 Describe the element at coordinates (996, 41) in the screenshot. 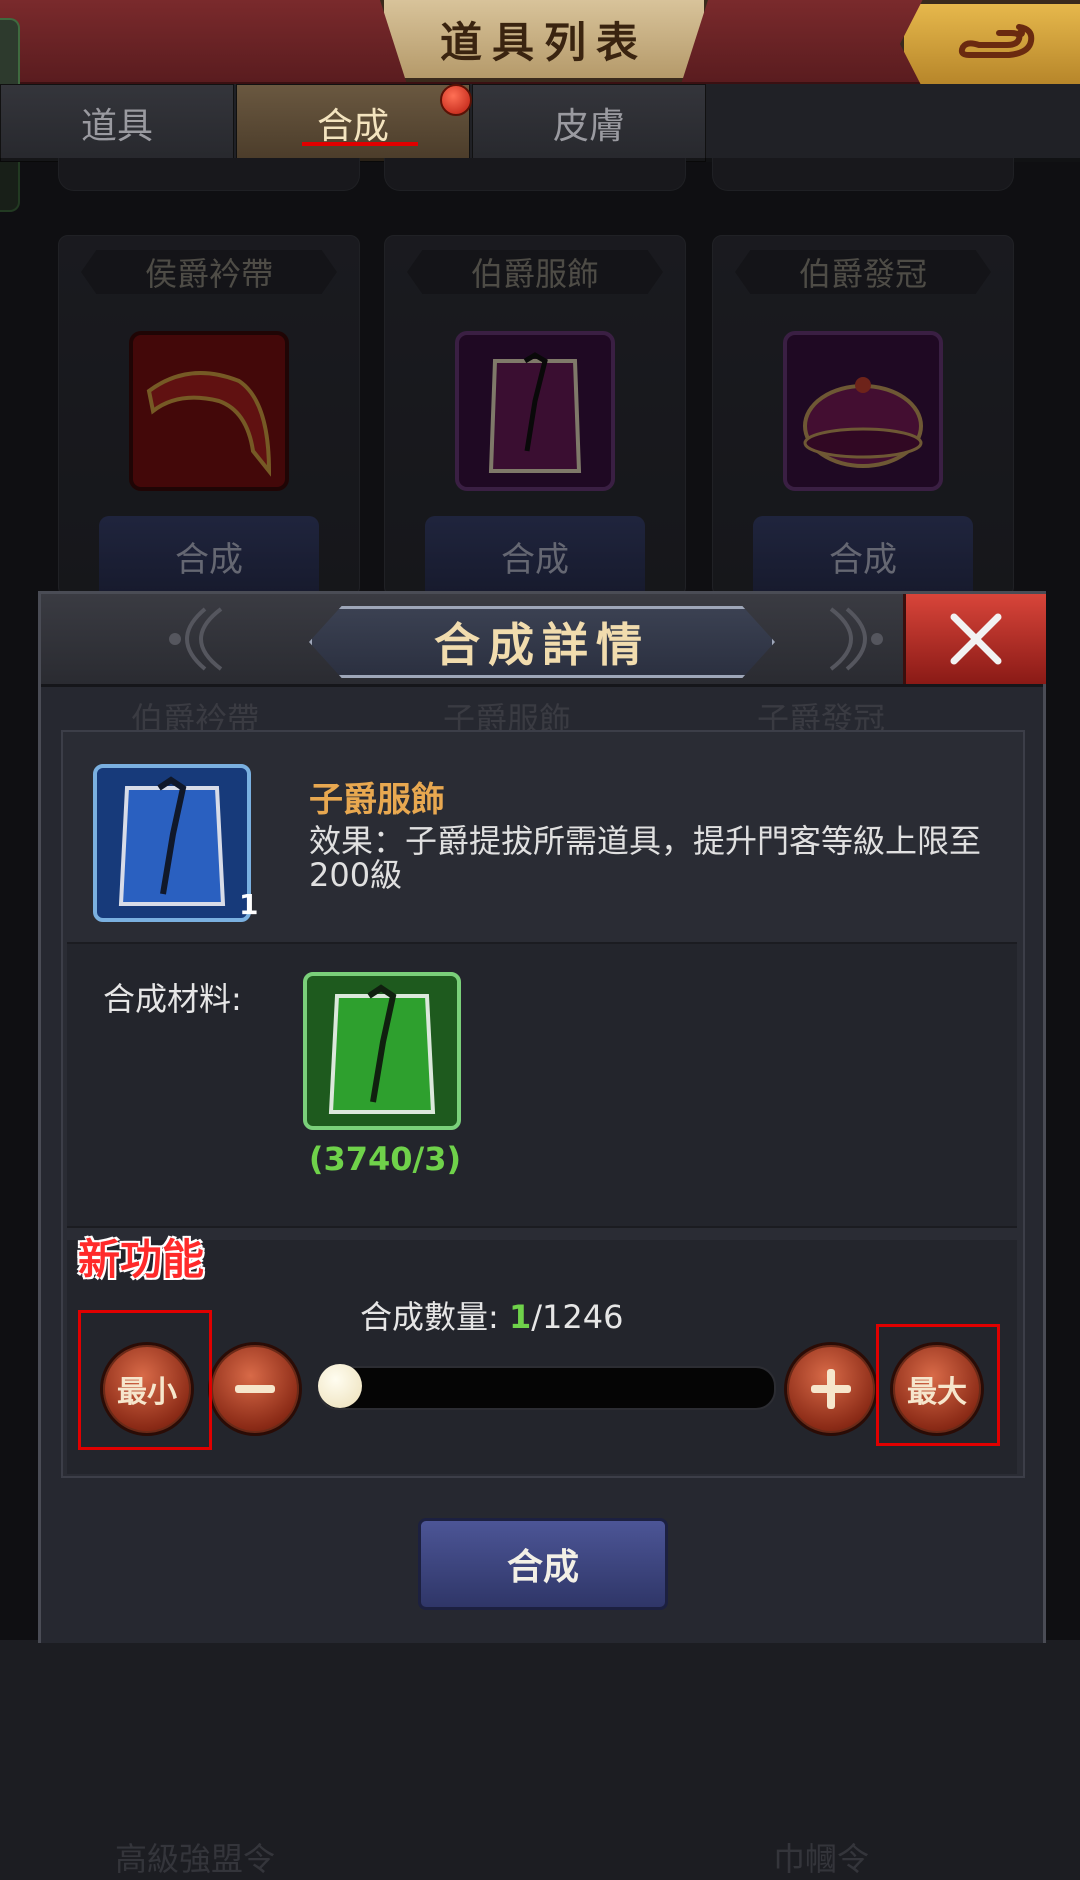

I see `dragon-back-icon` at that location.